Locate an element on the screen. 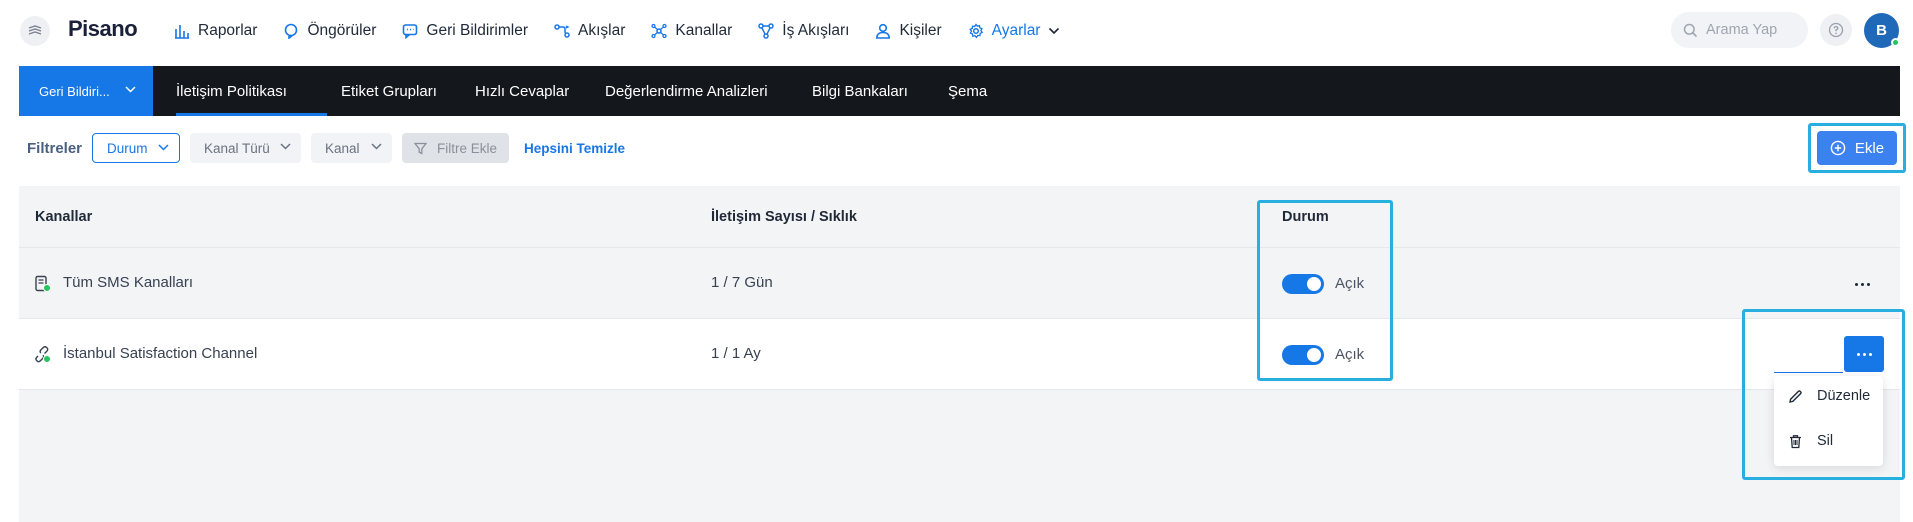  column-header-iletisim-sayisi: İletişim Sayısı / Sıklık is located at coordinates (784, 217).